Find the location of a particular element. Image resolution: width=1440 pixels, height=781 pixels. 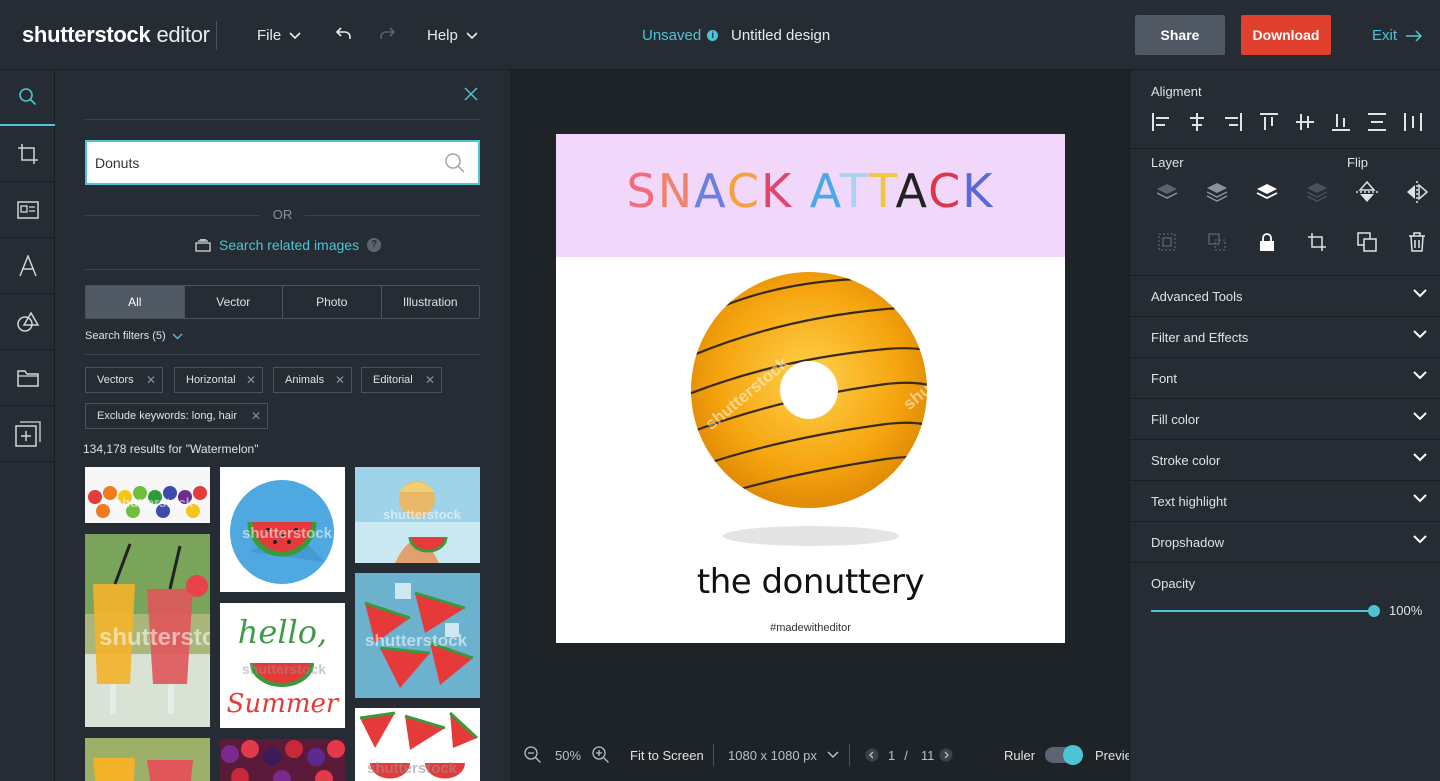

tab-photo: Photo is located at coordinates (332, 302).